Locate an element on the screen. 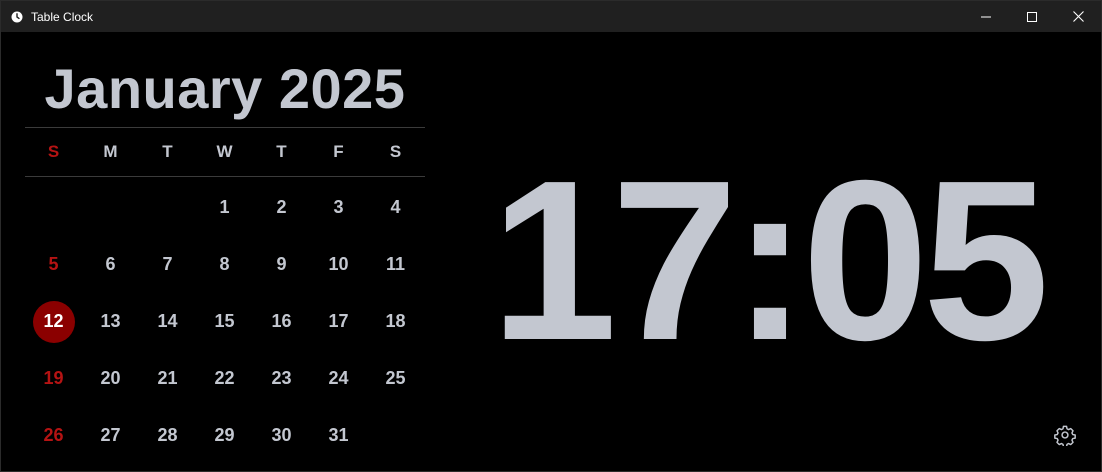 The height and width of the screenshot is (472, 1102). weekday-label: W is located at coordinates (224, 151).